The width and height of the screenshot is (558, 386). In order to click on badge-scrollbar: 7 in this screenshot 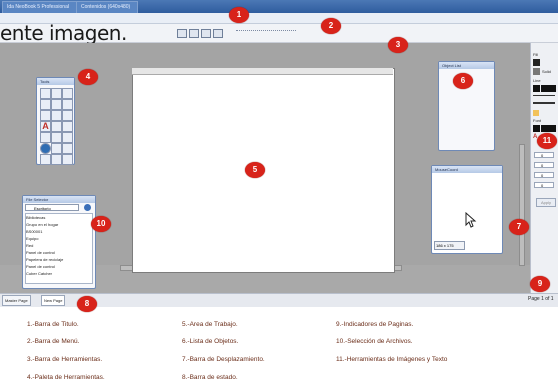, I will do `click(519, 227)`.